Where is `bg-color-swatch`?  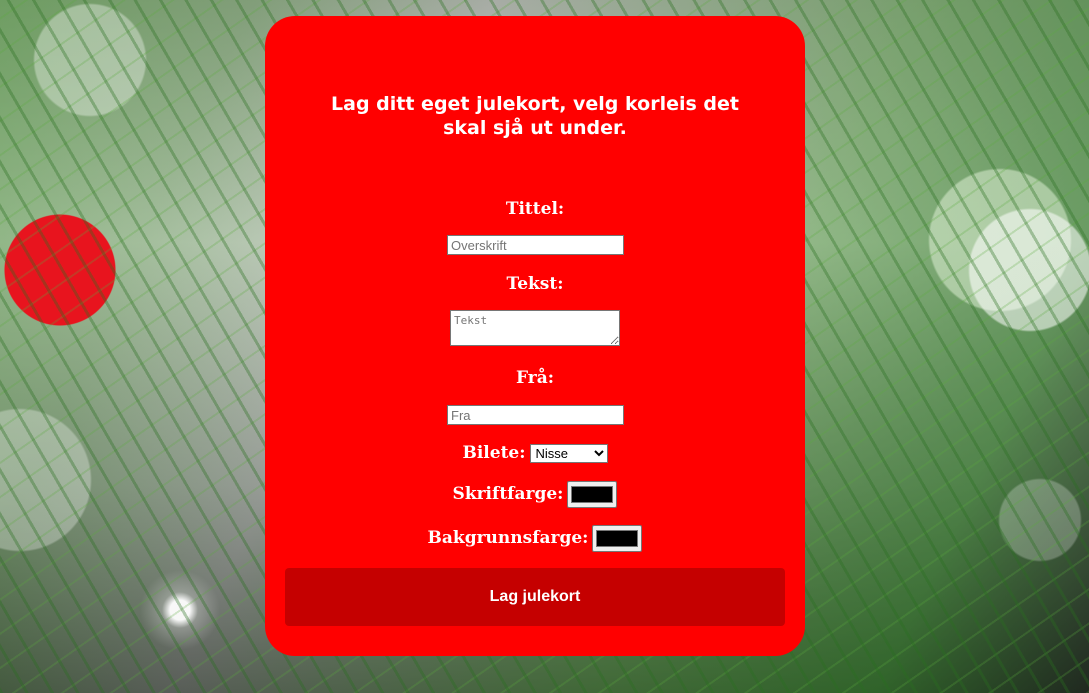
bg-color-swatch is located at coordinates (617, 538).